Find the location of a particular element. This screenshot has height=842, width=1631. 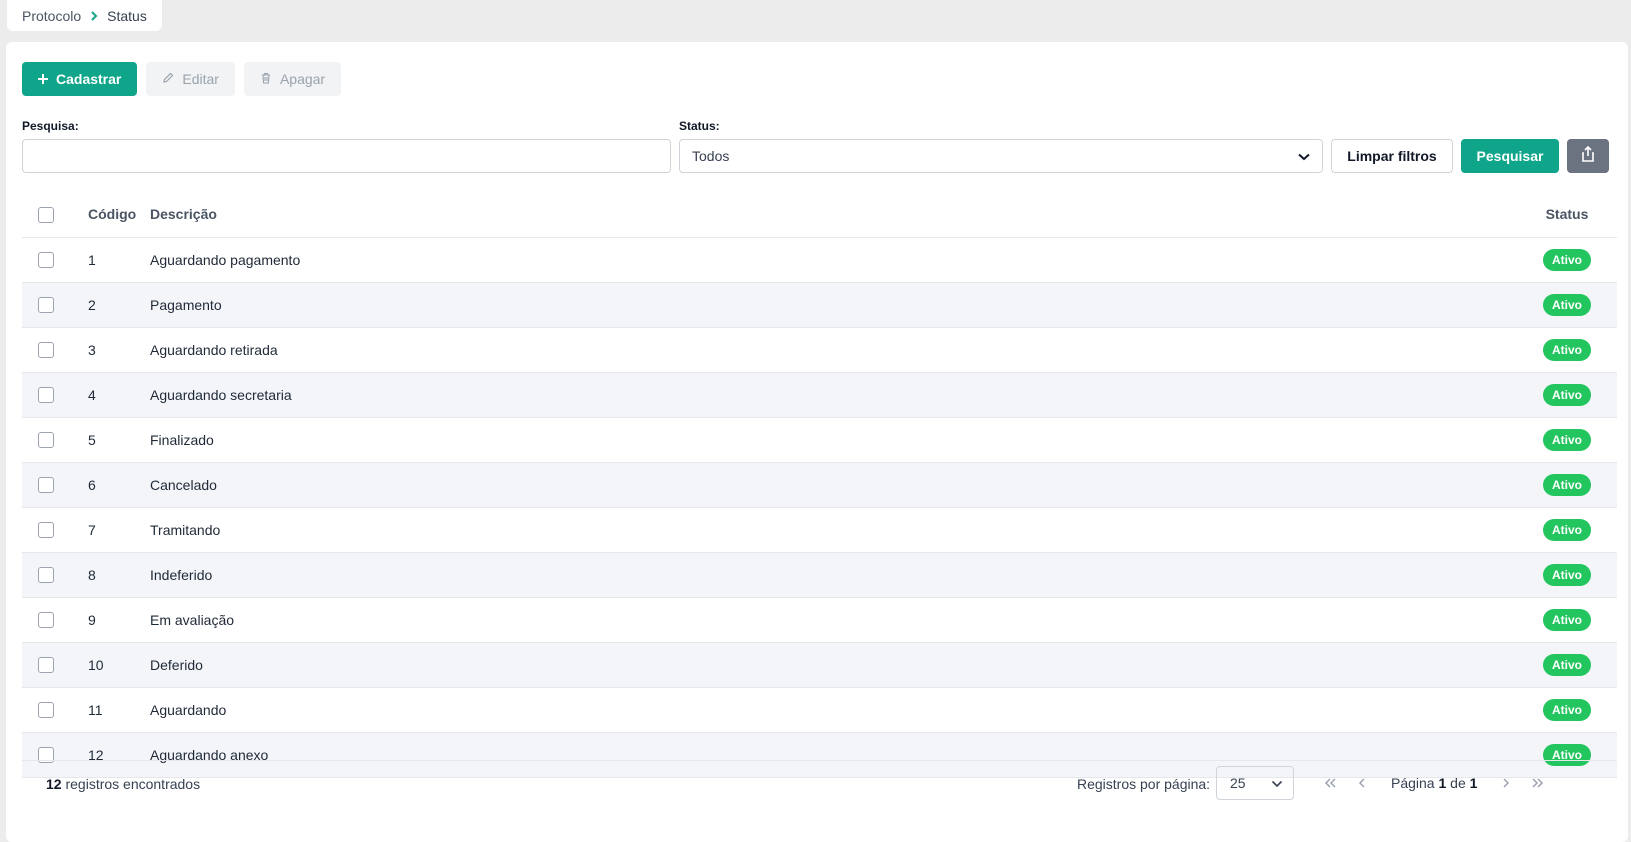

chevron-right-icon is located at coordinates (94, 16).